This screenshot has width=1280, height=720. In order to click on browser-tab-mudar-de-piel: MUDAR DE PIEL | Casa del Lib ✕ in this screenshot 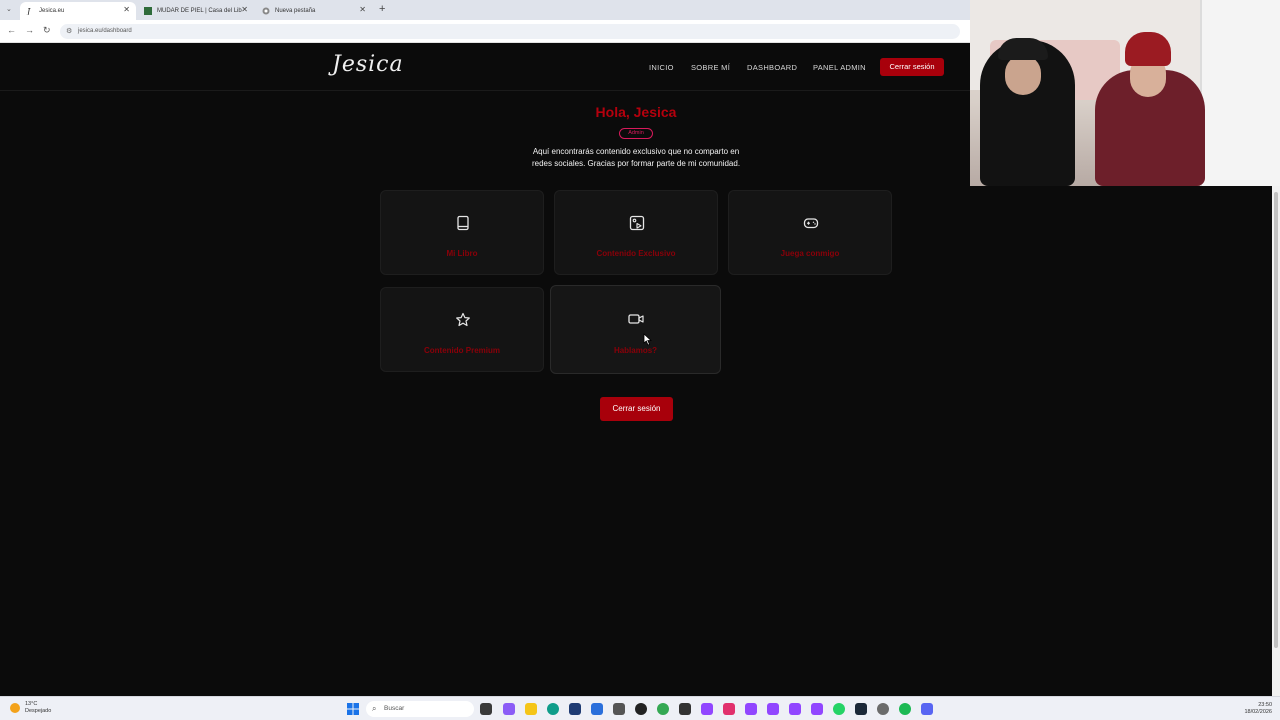, I will do `click(196, 11)`.